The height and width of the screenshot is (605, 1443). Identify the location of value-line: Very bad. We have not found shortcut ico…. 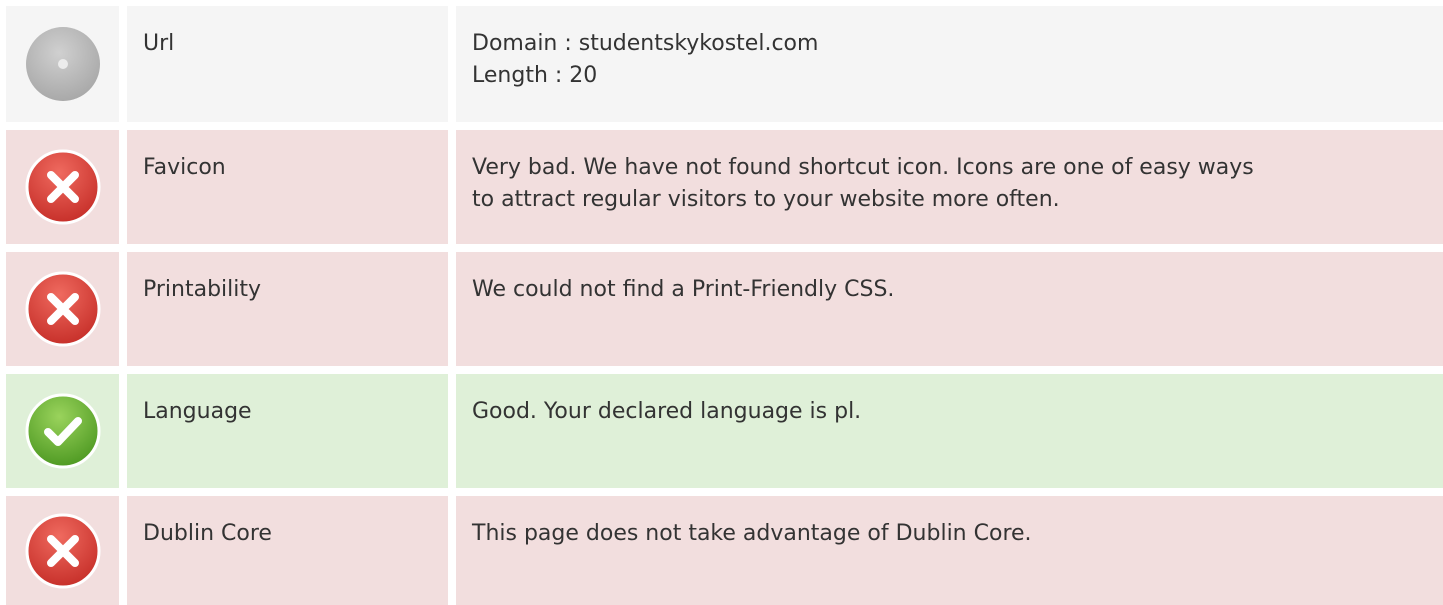
(863, 167).